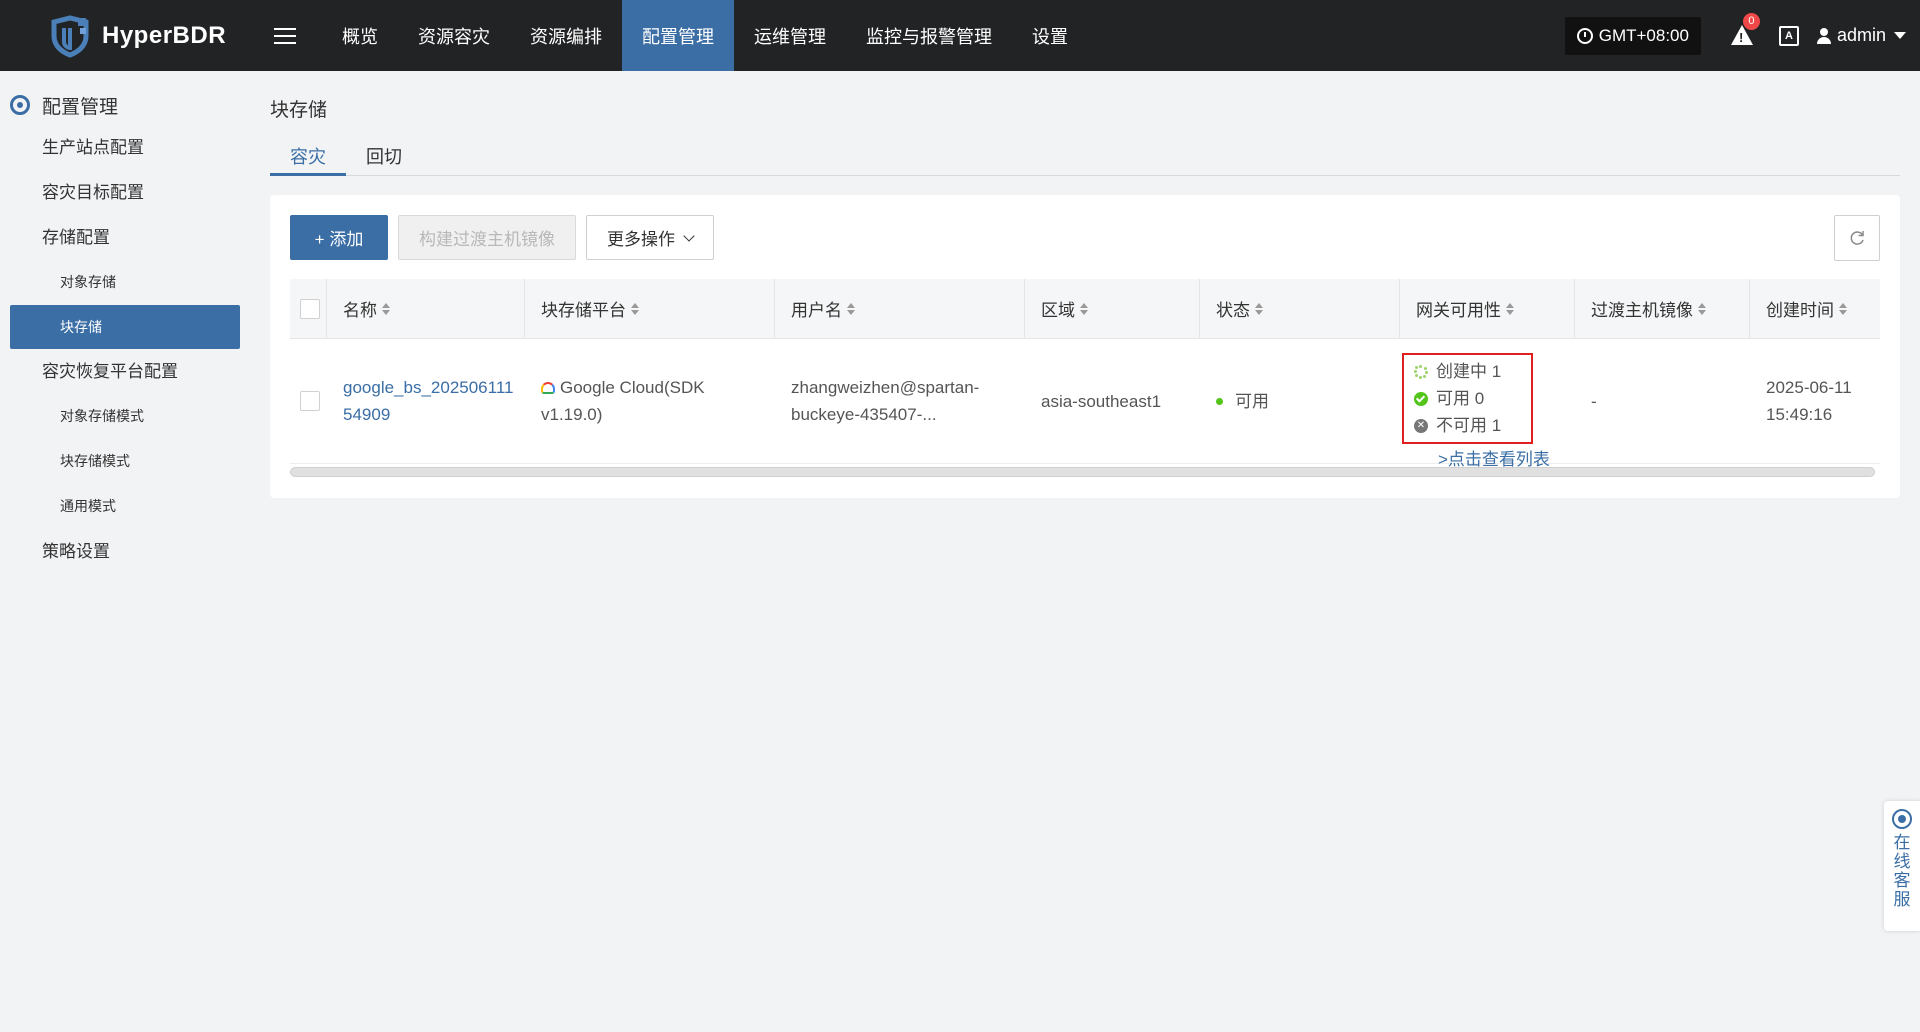 The image size is (1920, 1032). What do you see at coordinates (1642, 310) in the screenshot?
I see `header-transition-image-label: 过渡主机镜像` at bounding box center [1642, 310].